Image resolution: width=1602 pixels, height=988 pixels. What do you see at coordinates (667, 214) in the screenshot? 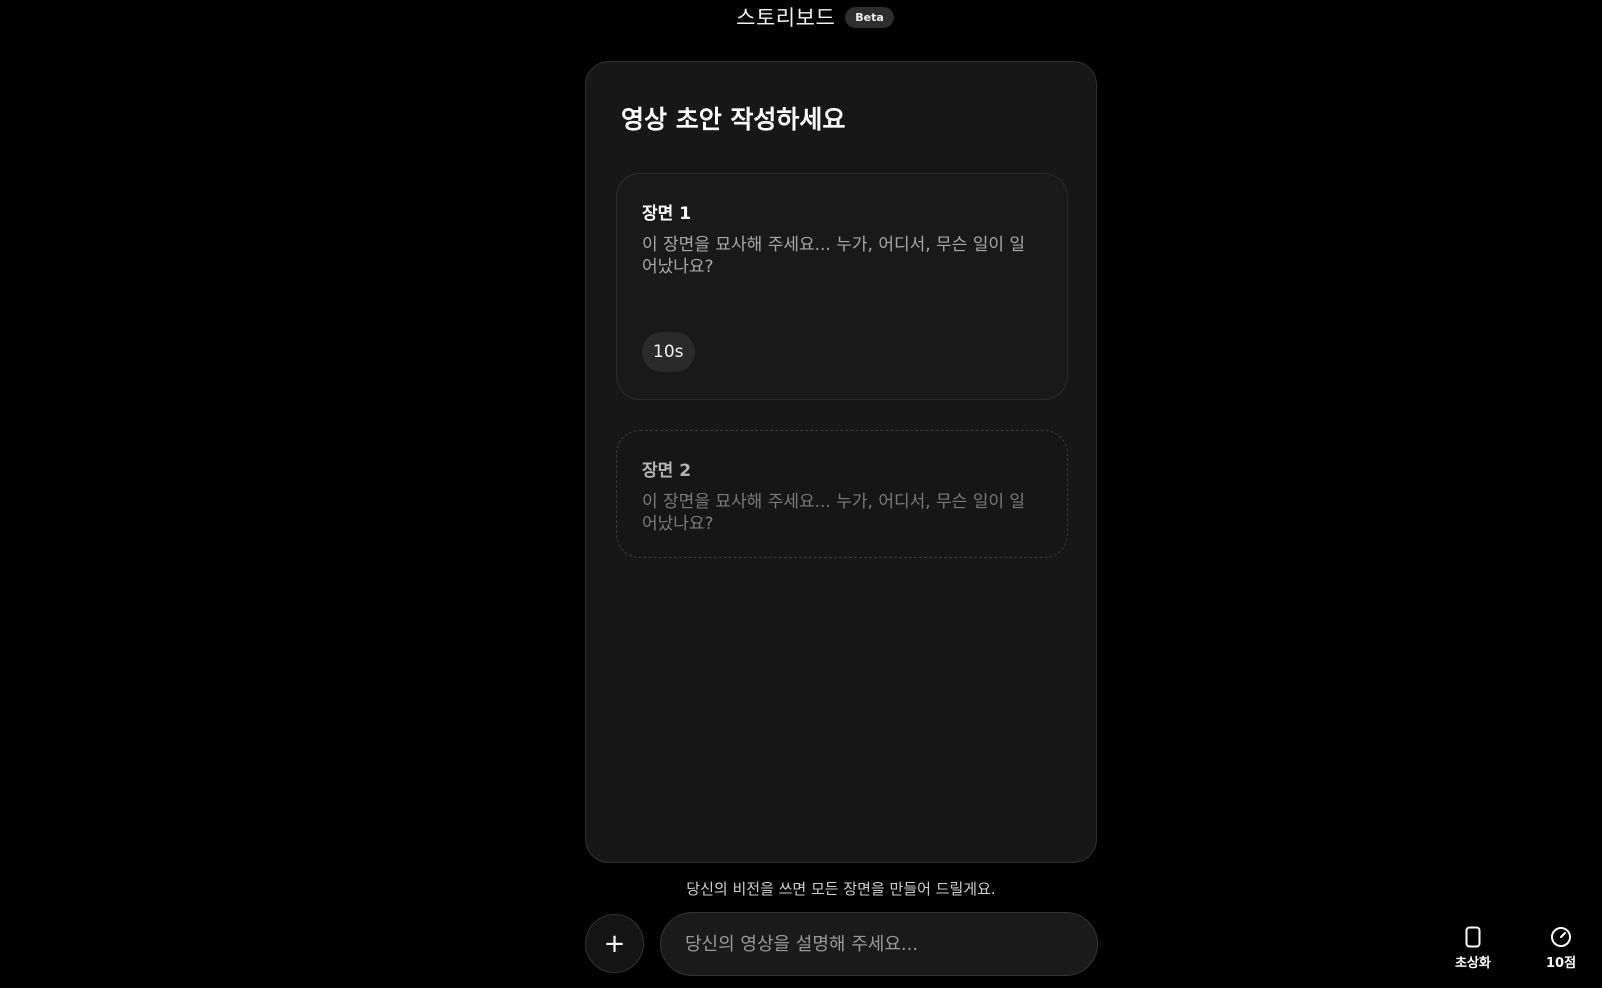
I see `scene-label: 장면 1` at bounding box center [667, 214].